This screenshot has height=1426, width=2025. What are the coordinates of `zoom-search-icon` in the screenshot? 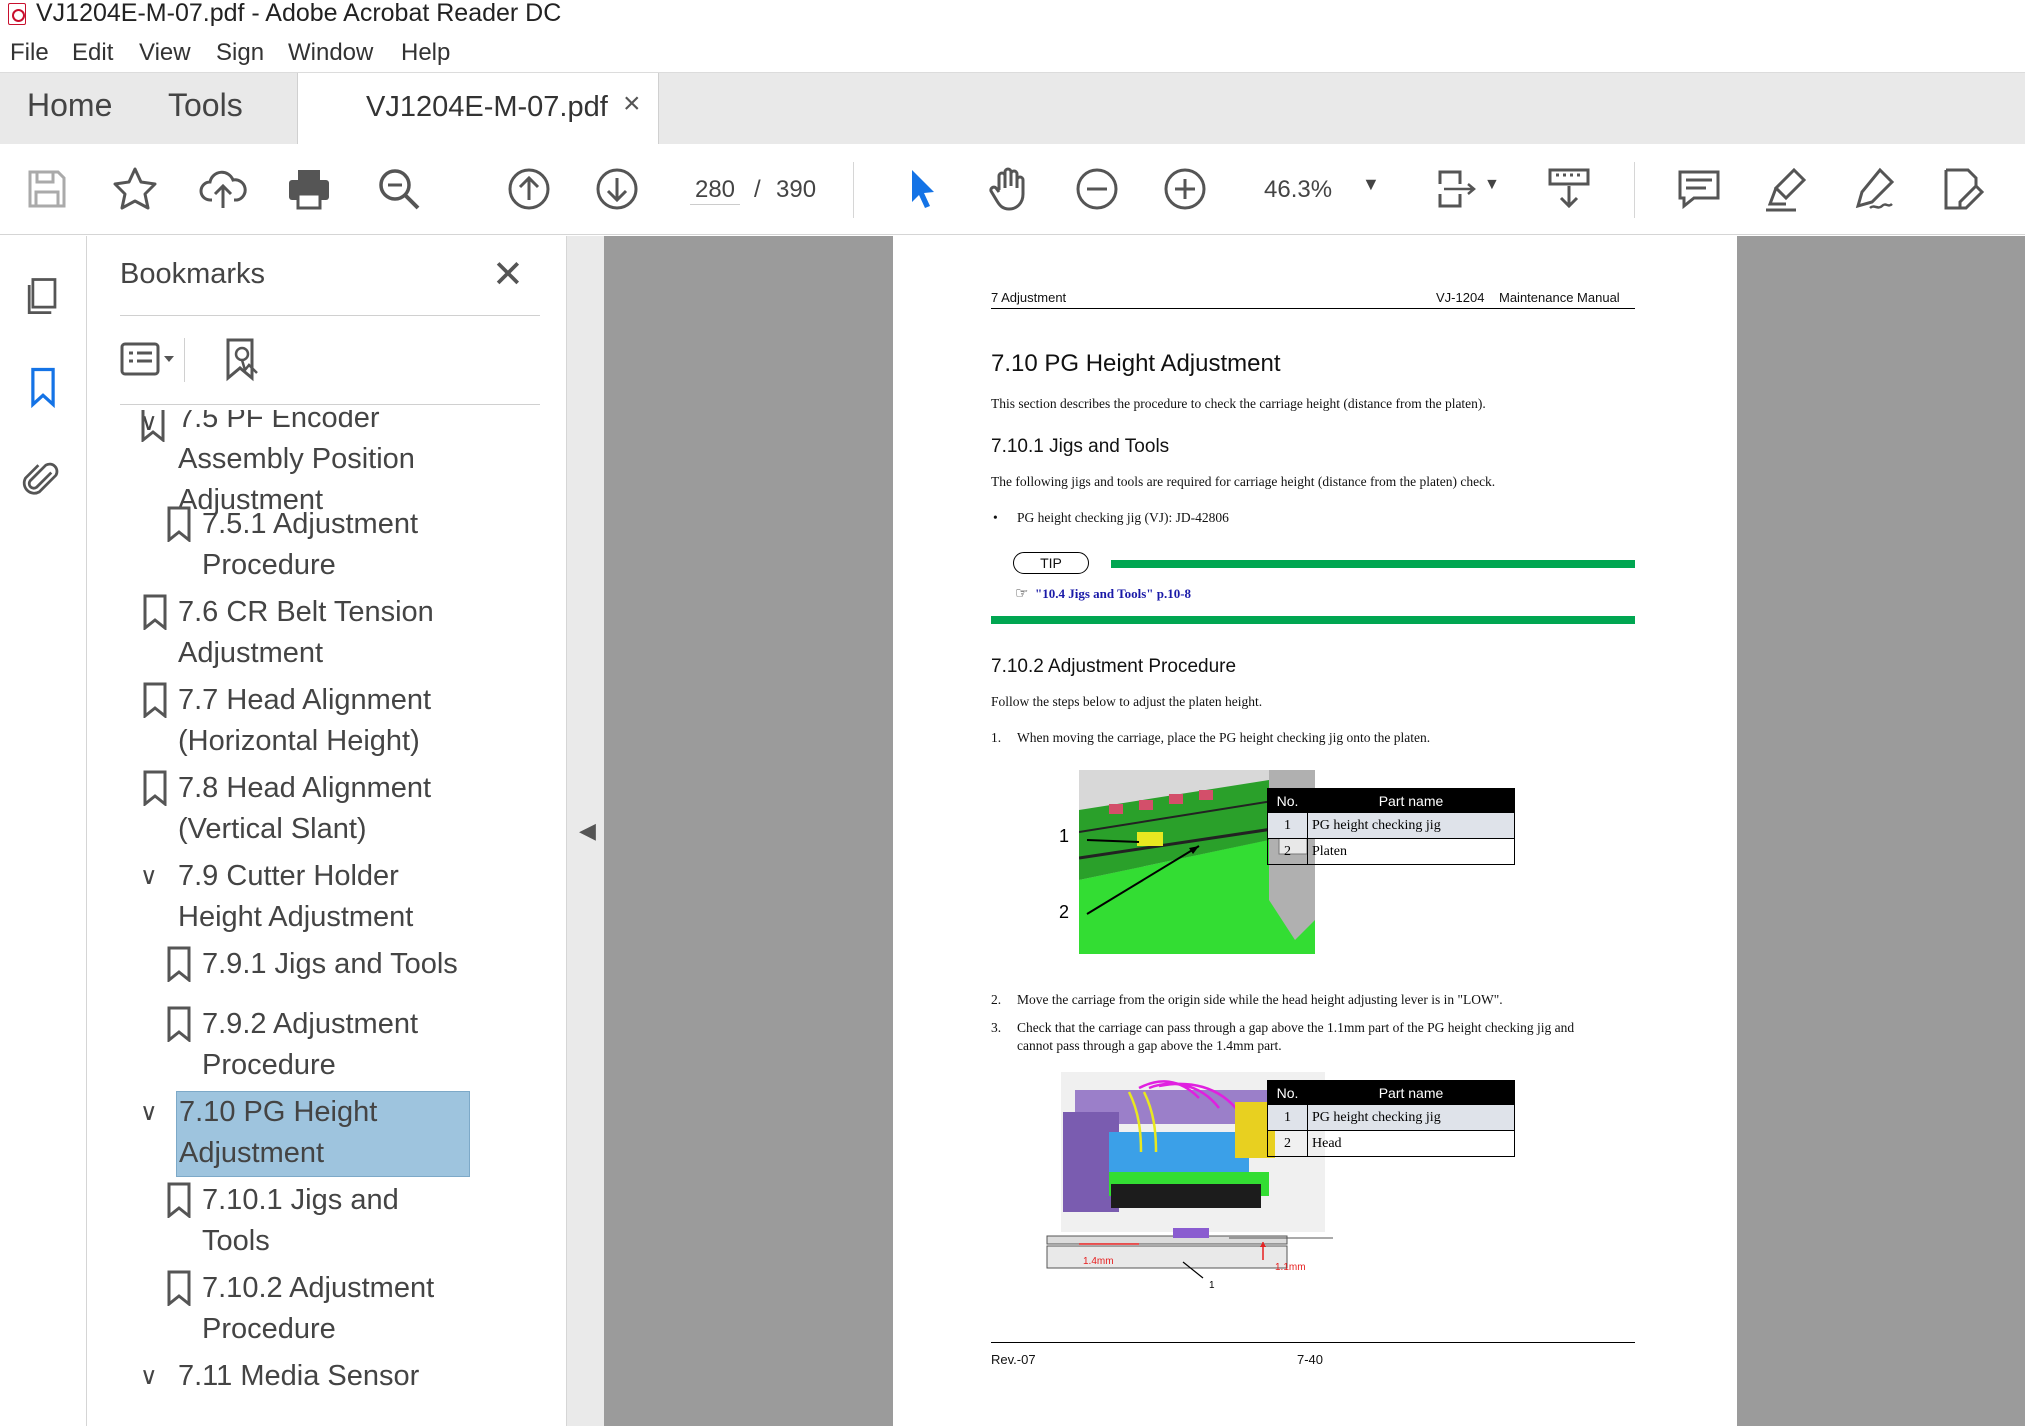 It's located at (399, 189).